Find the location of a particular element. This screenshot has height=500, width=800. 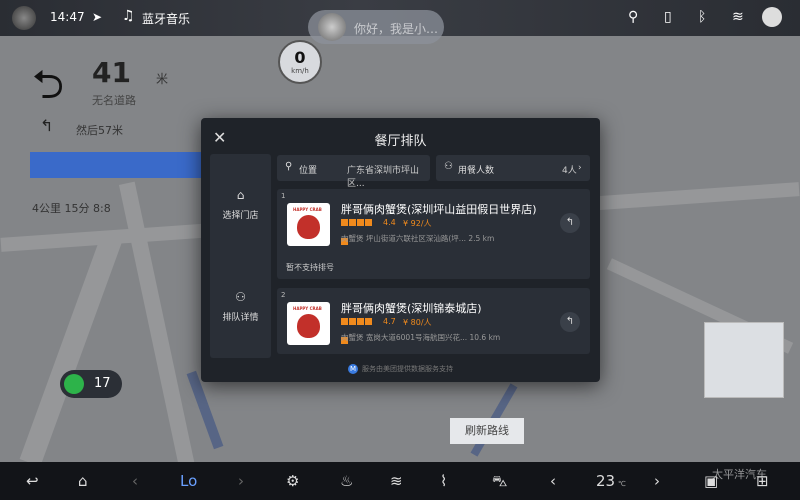

sidebar-item-select-store: ⌂ 选择门店 is located at coordinates (240, 204).